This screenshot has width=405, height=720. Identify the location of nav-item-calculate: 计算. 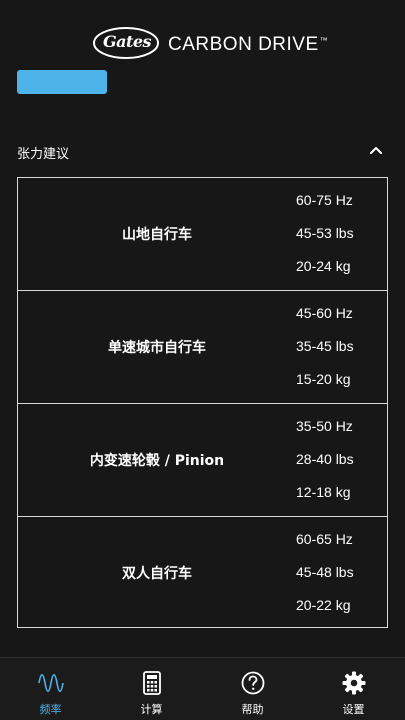
(151, 689).